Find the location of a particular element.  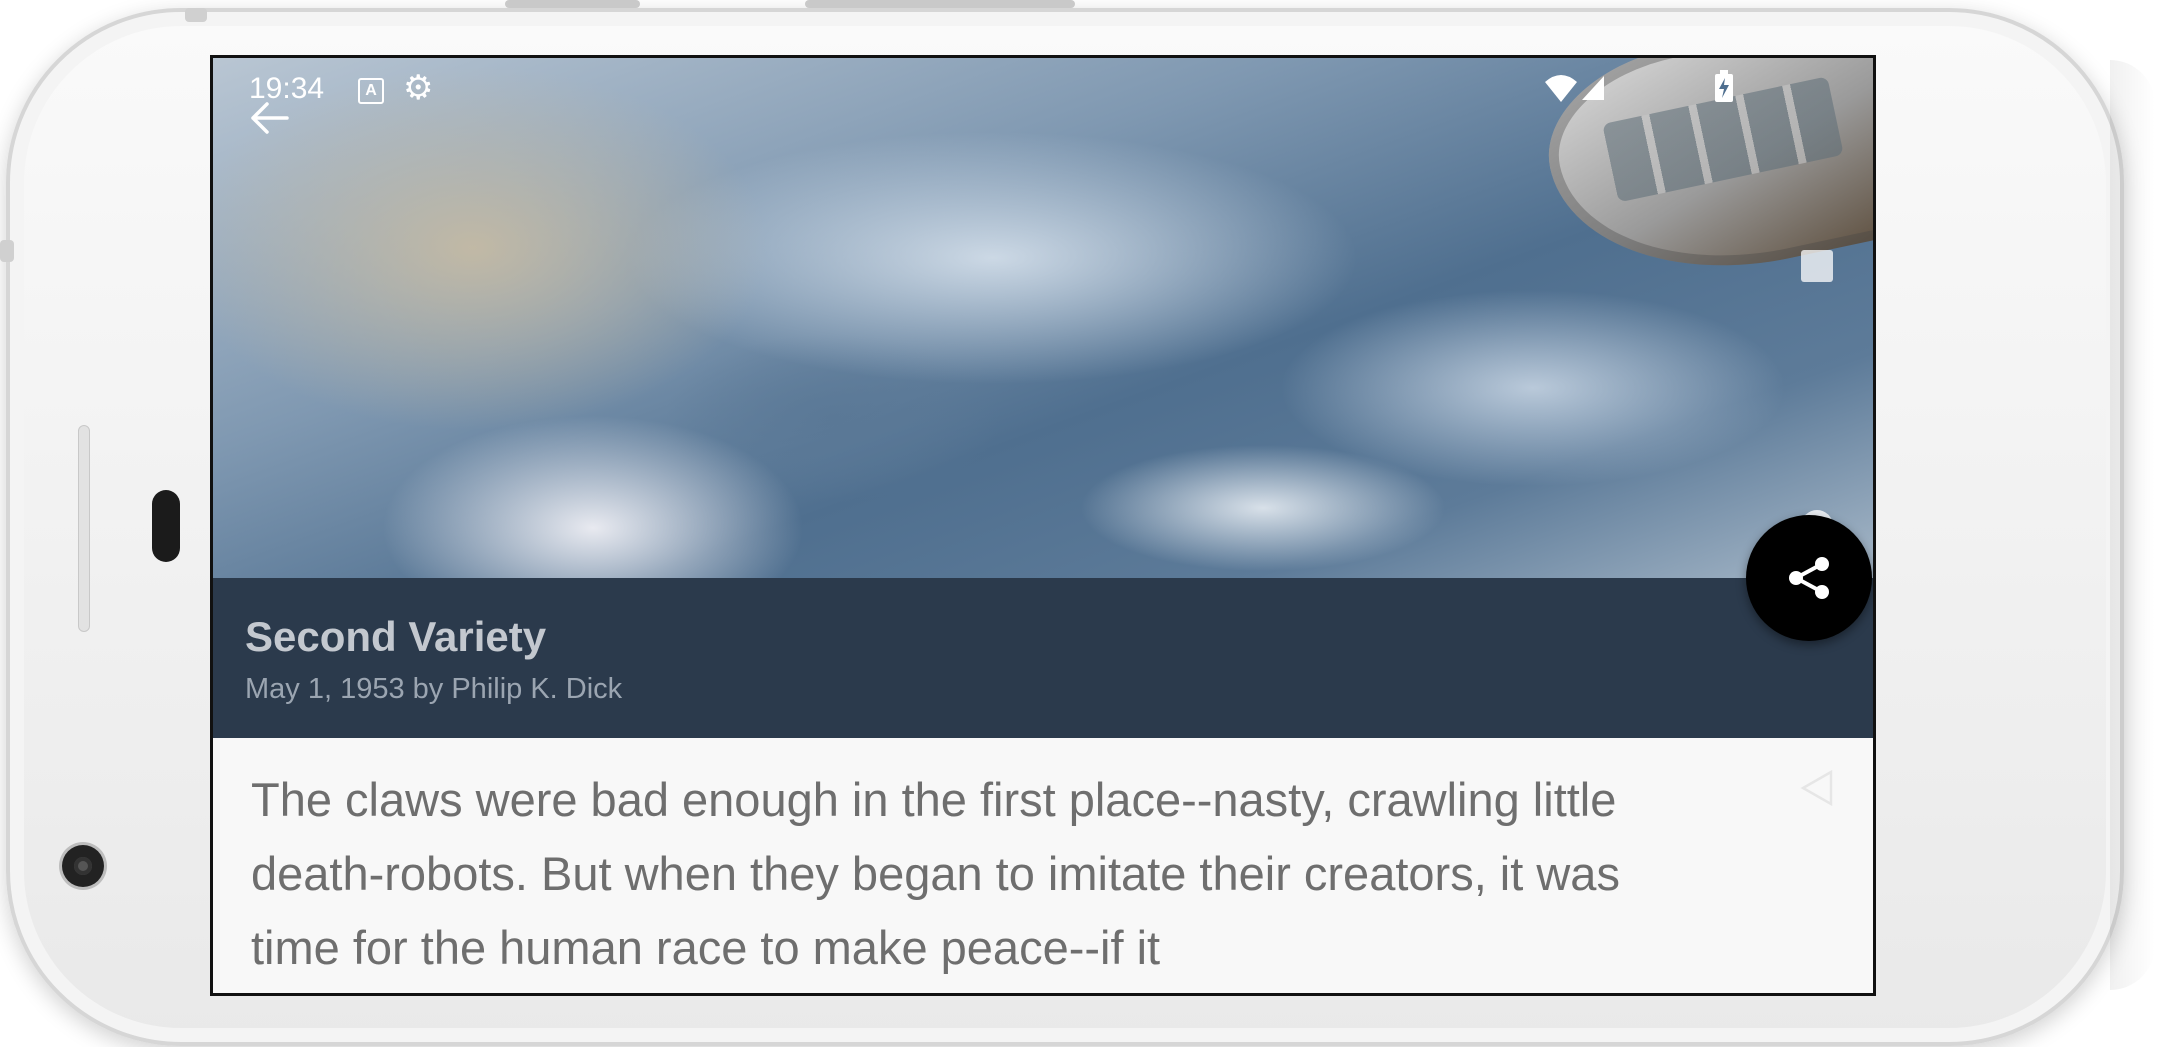

wifi-icon is located at coordinates (1561, 88).